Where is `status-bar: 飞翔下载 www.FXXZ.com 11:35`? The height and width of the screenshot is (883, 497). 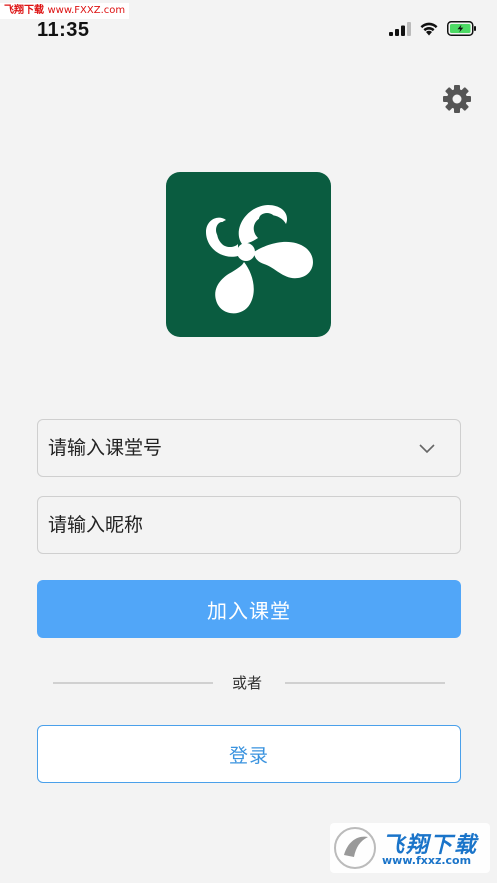
status-bar: 飞翔下载 www.FXXZ.com 11:35 is located at coordinates (248, 23).